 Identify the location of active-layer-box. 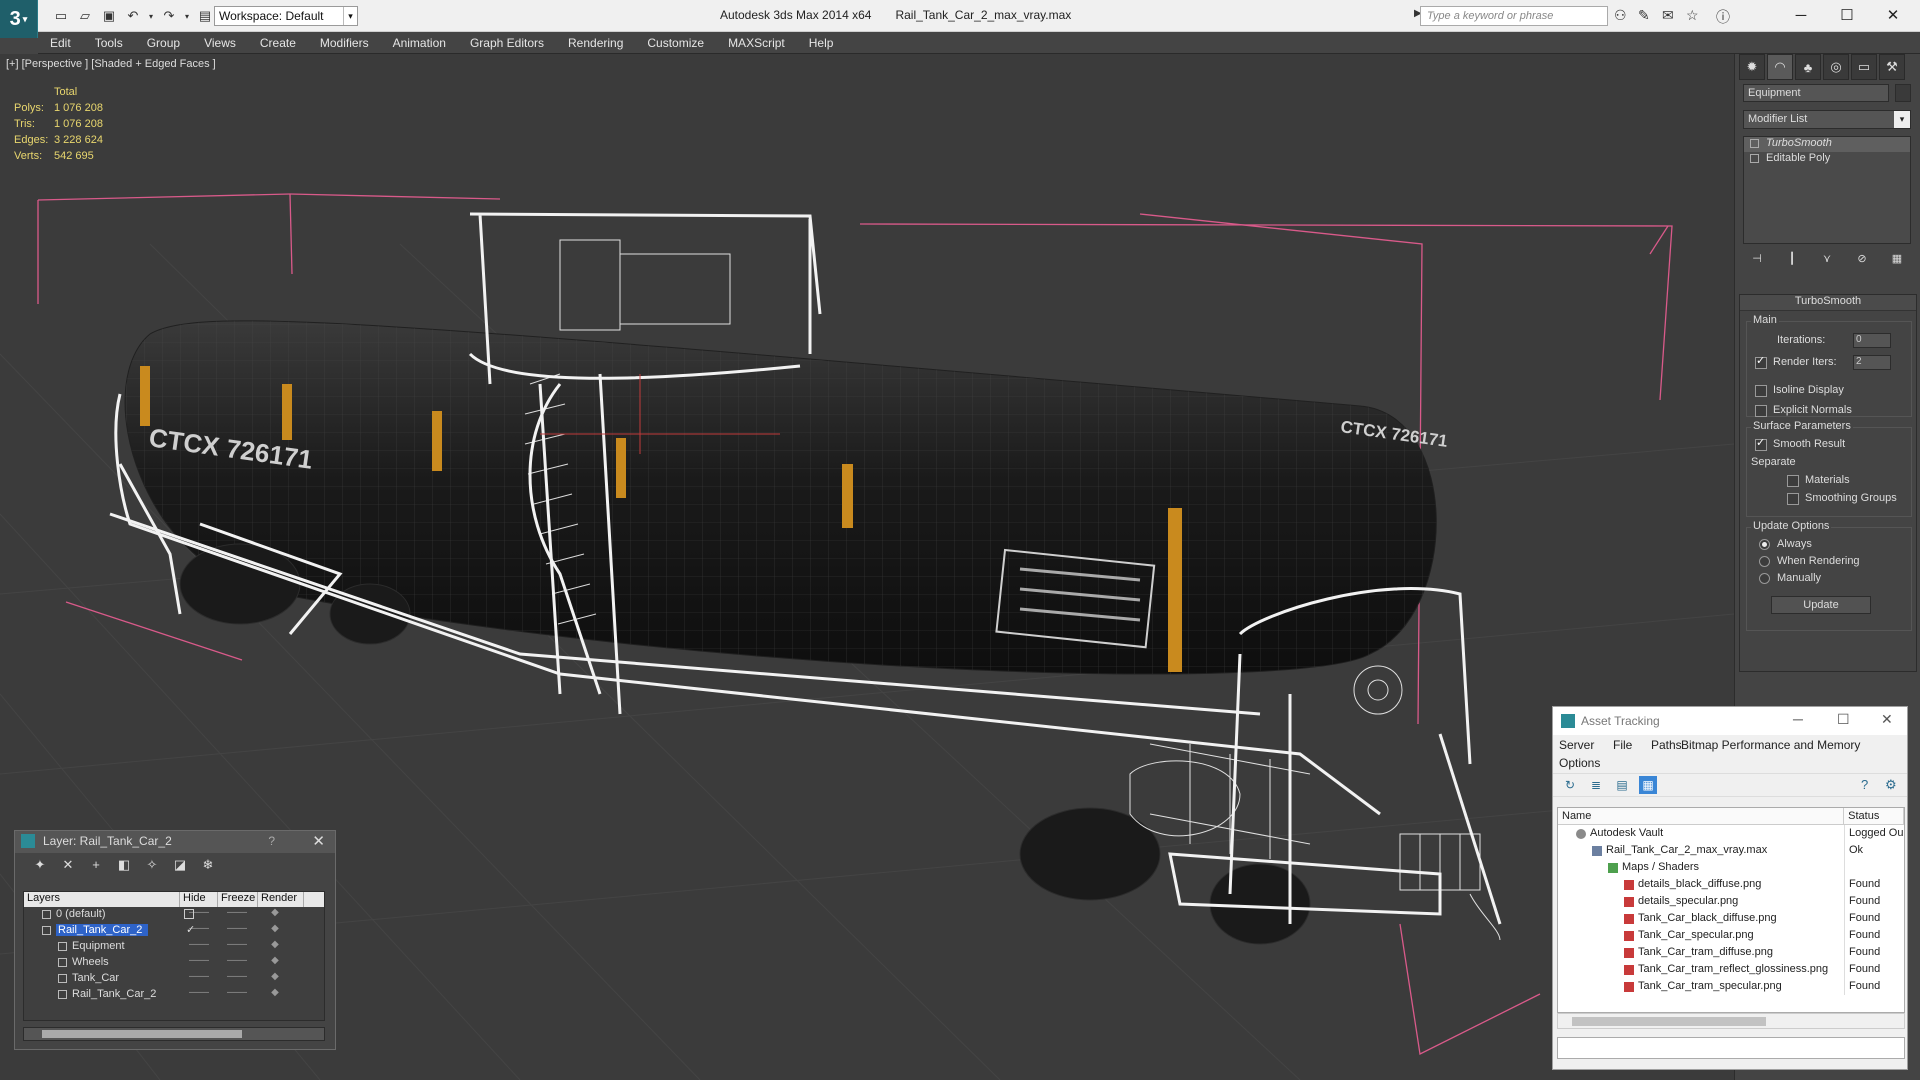
(189, 914).